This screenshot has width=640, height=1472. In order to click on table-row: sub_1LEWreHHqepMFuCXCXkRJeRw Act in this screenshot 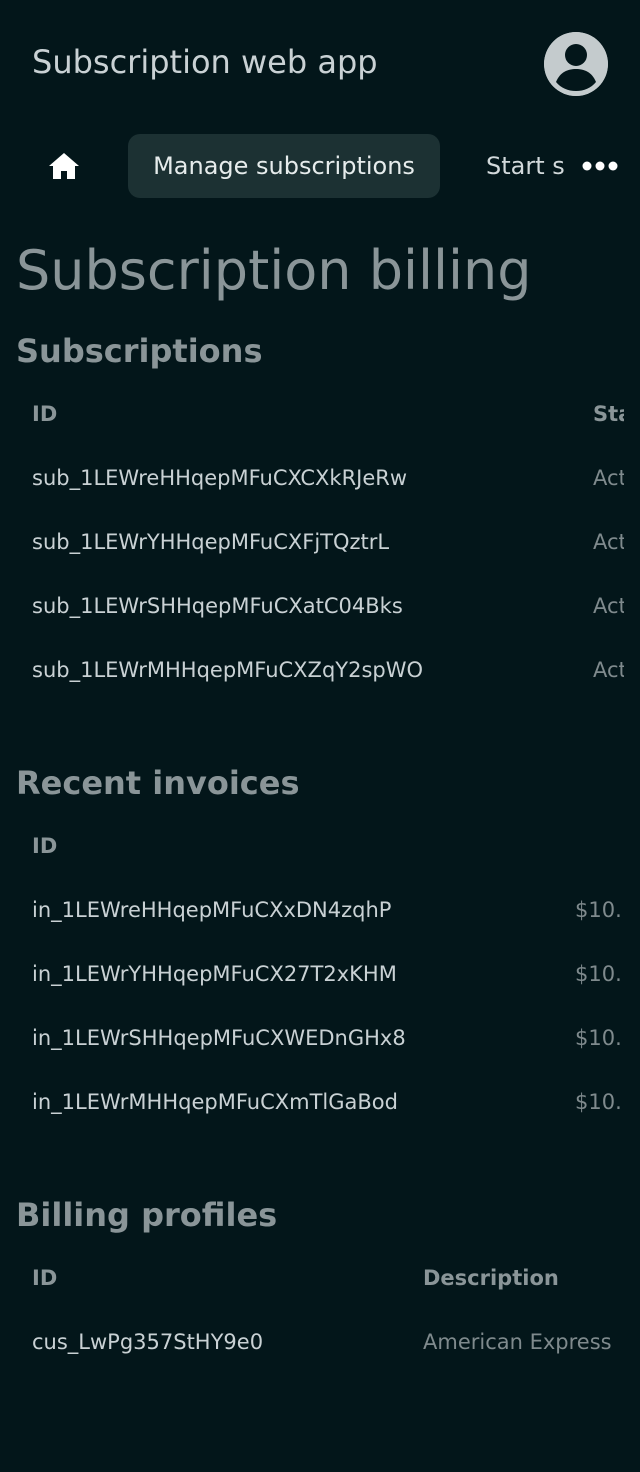, I will do `click(312, 478)`.